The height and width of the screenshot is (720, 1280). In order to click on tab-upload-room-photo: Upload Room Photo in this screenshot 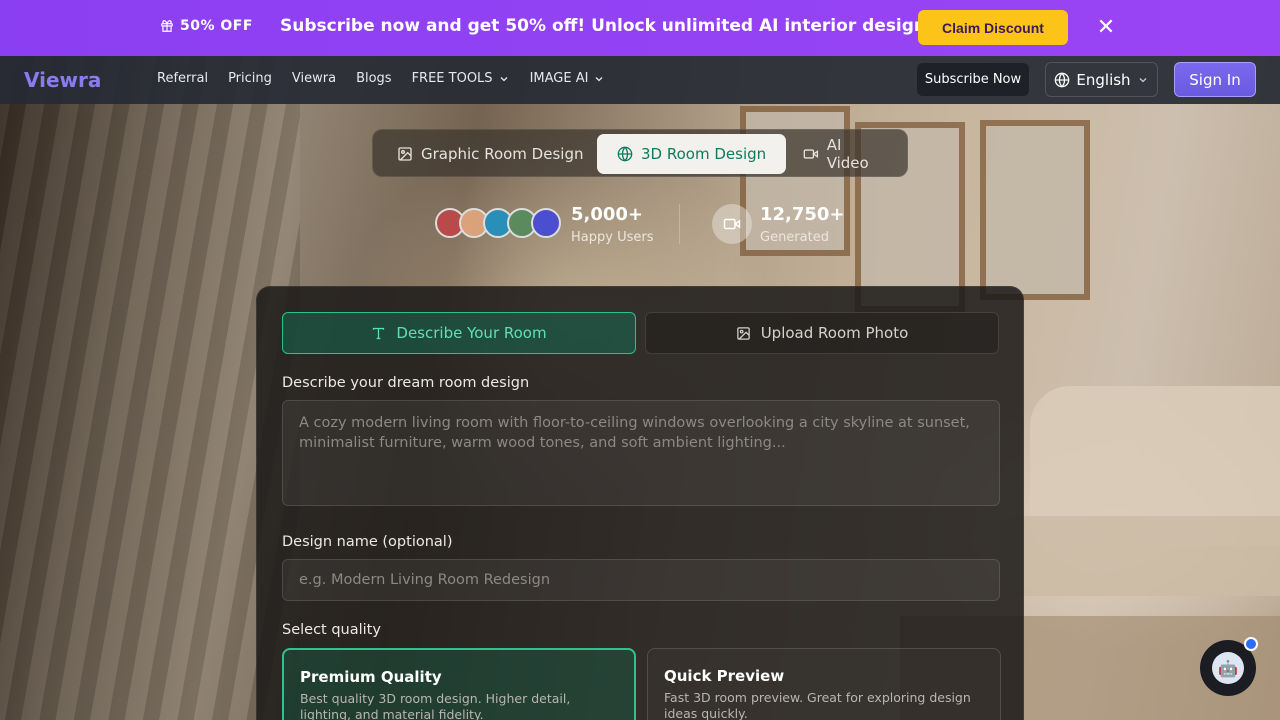, I will do `click(822, 333)`.